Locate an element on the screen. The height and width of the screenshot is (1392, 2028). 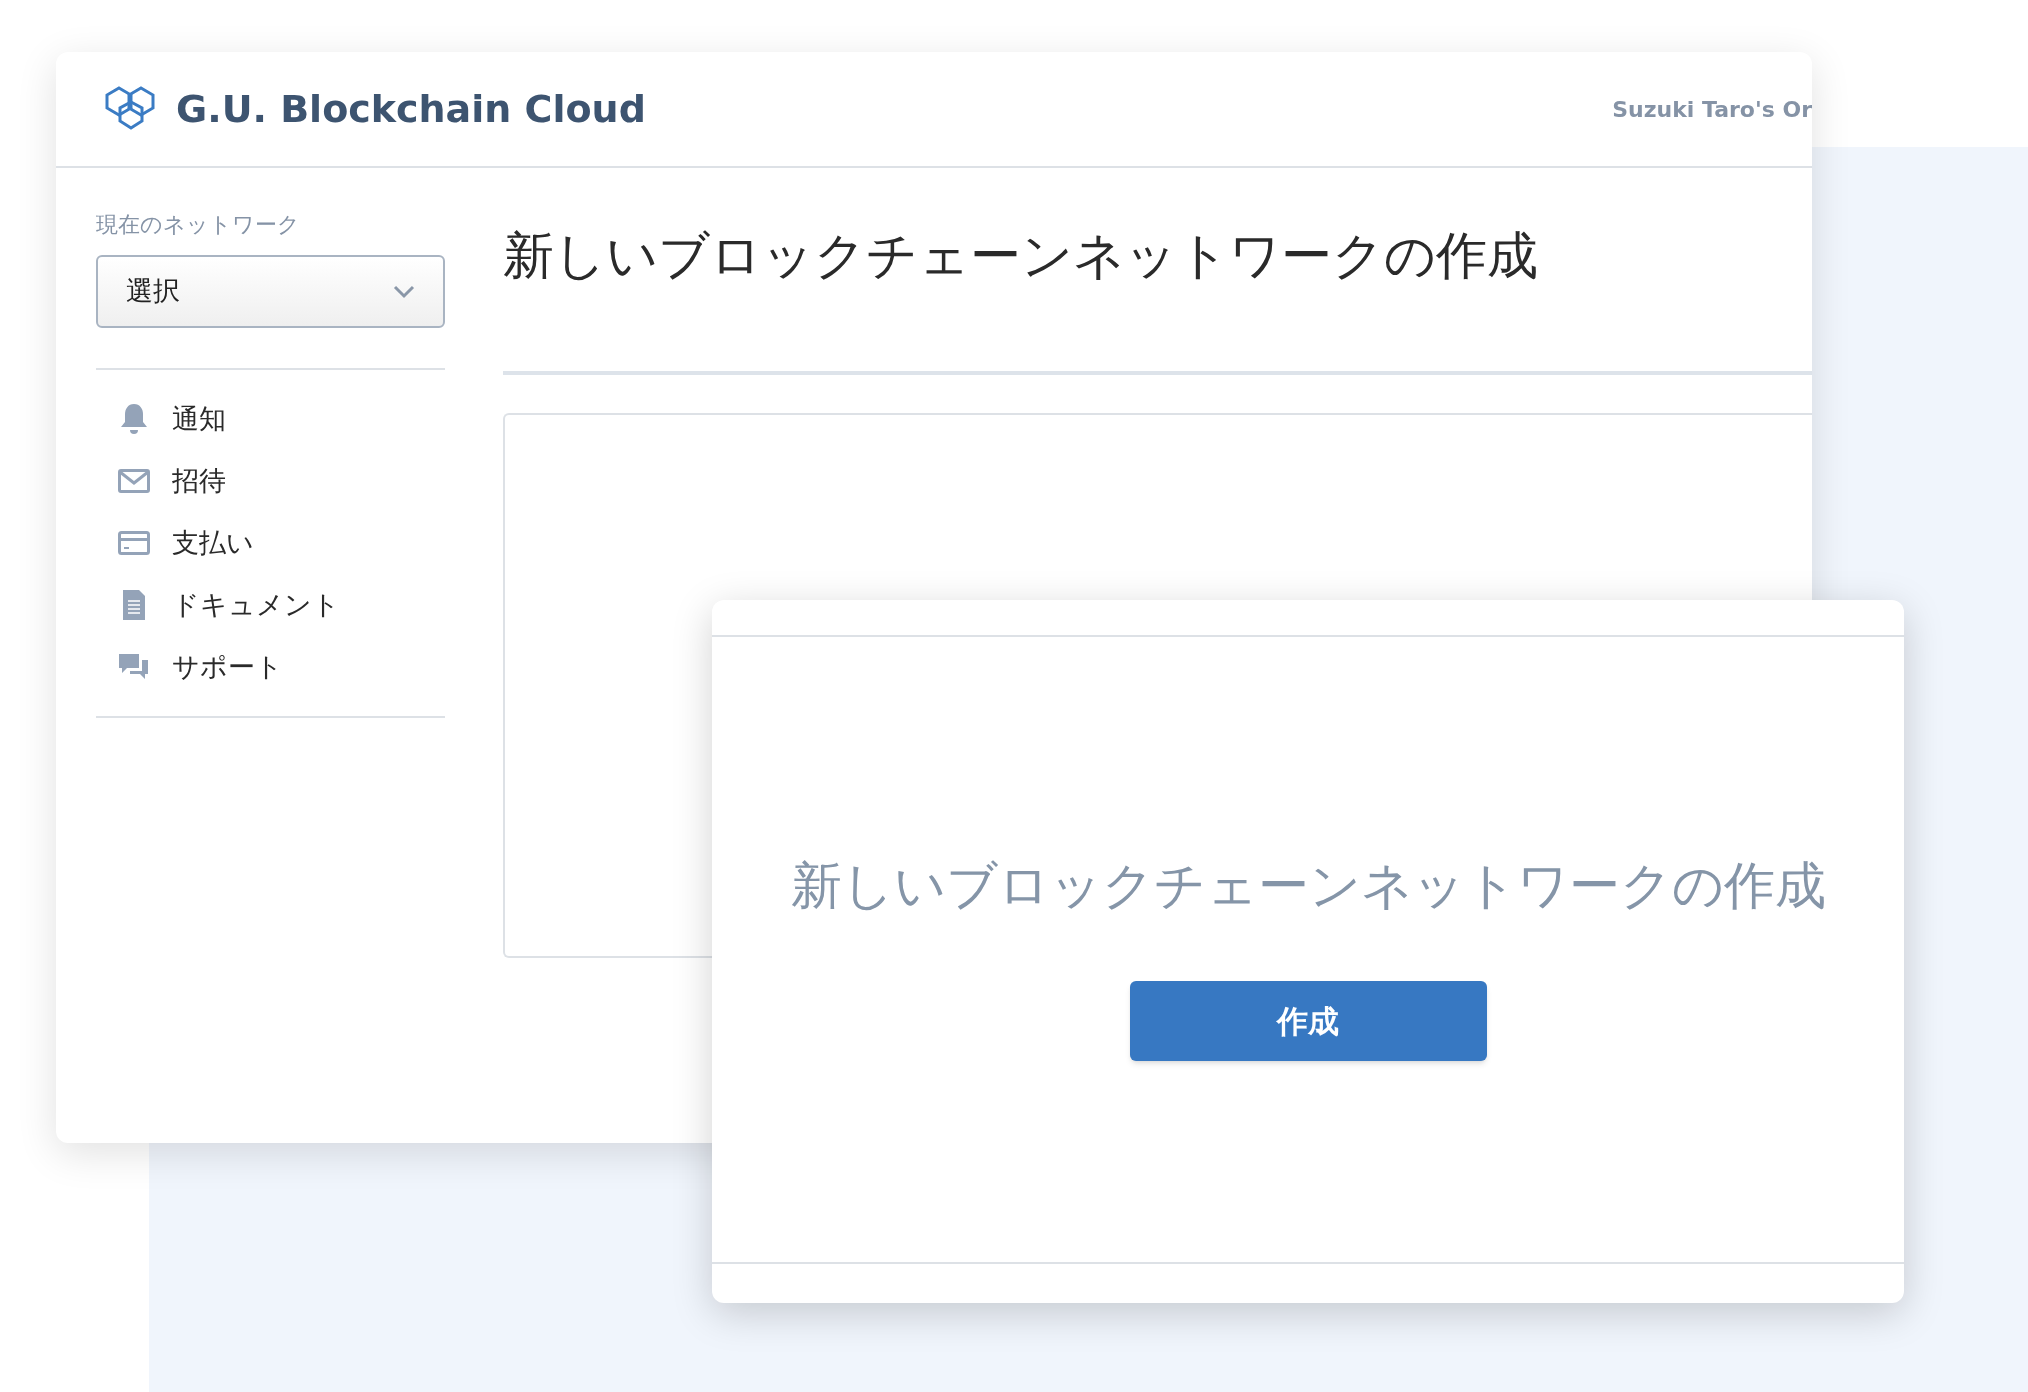
network-label: 現在のネットワーク is located at coordinates (198, 225).